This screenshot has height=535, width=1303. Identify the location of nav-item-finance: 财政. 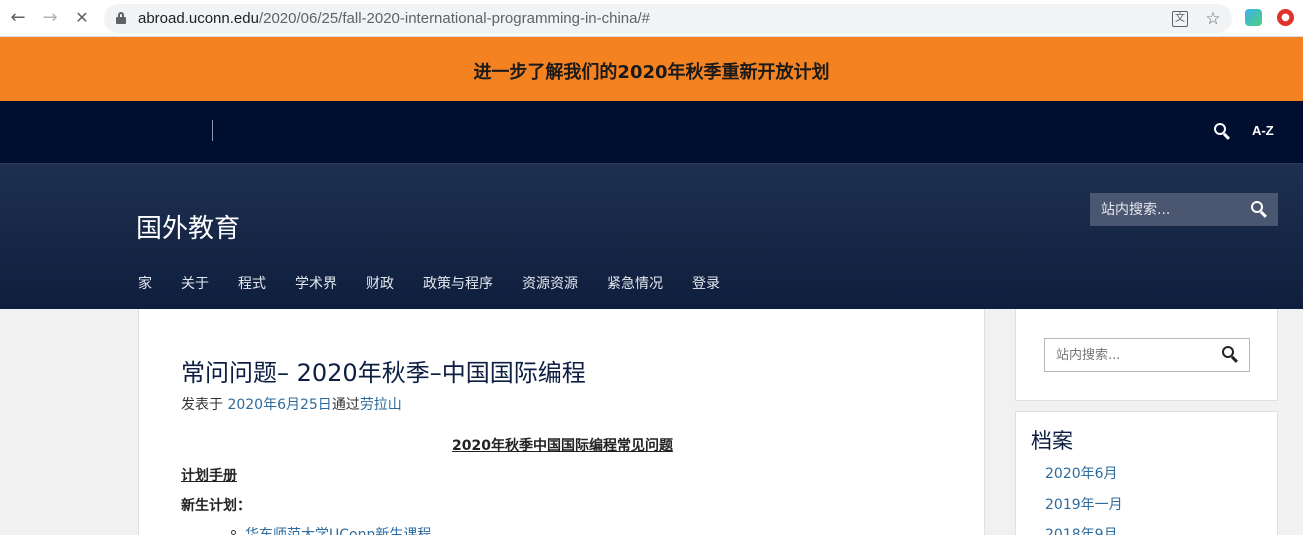
(380, 283).